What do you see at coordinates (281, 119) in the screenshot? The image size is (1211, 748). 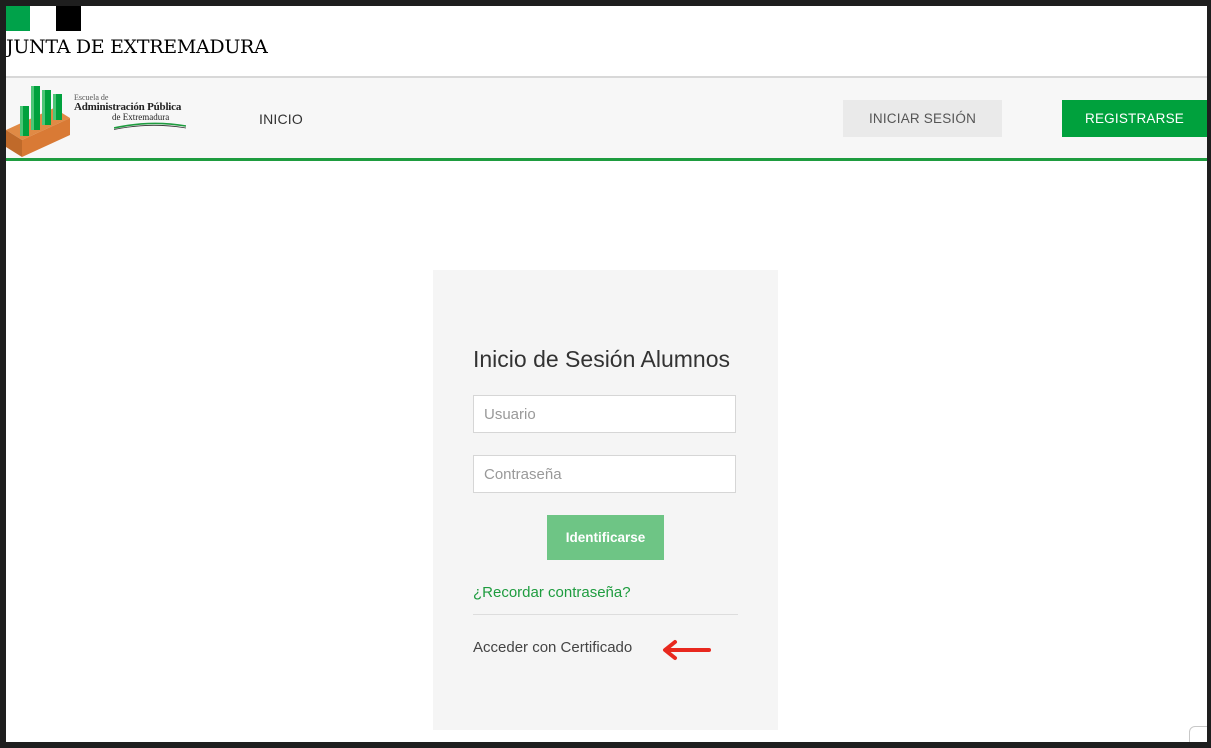 I see `nav-home-link: INICIO` at bounding box center [281, 119].